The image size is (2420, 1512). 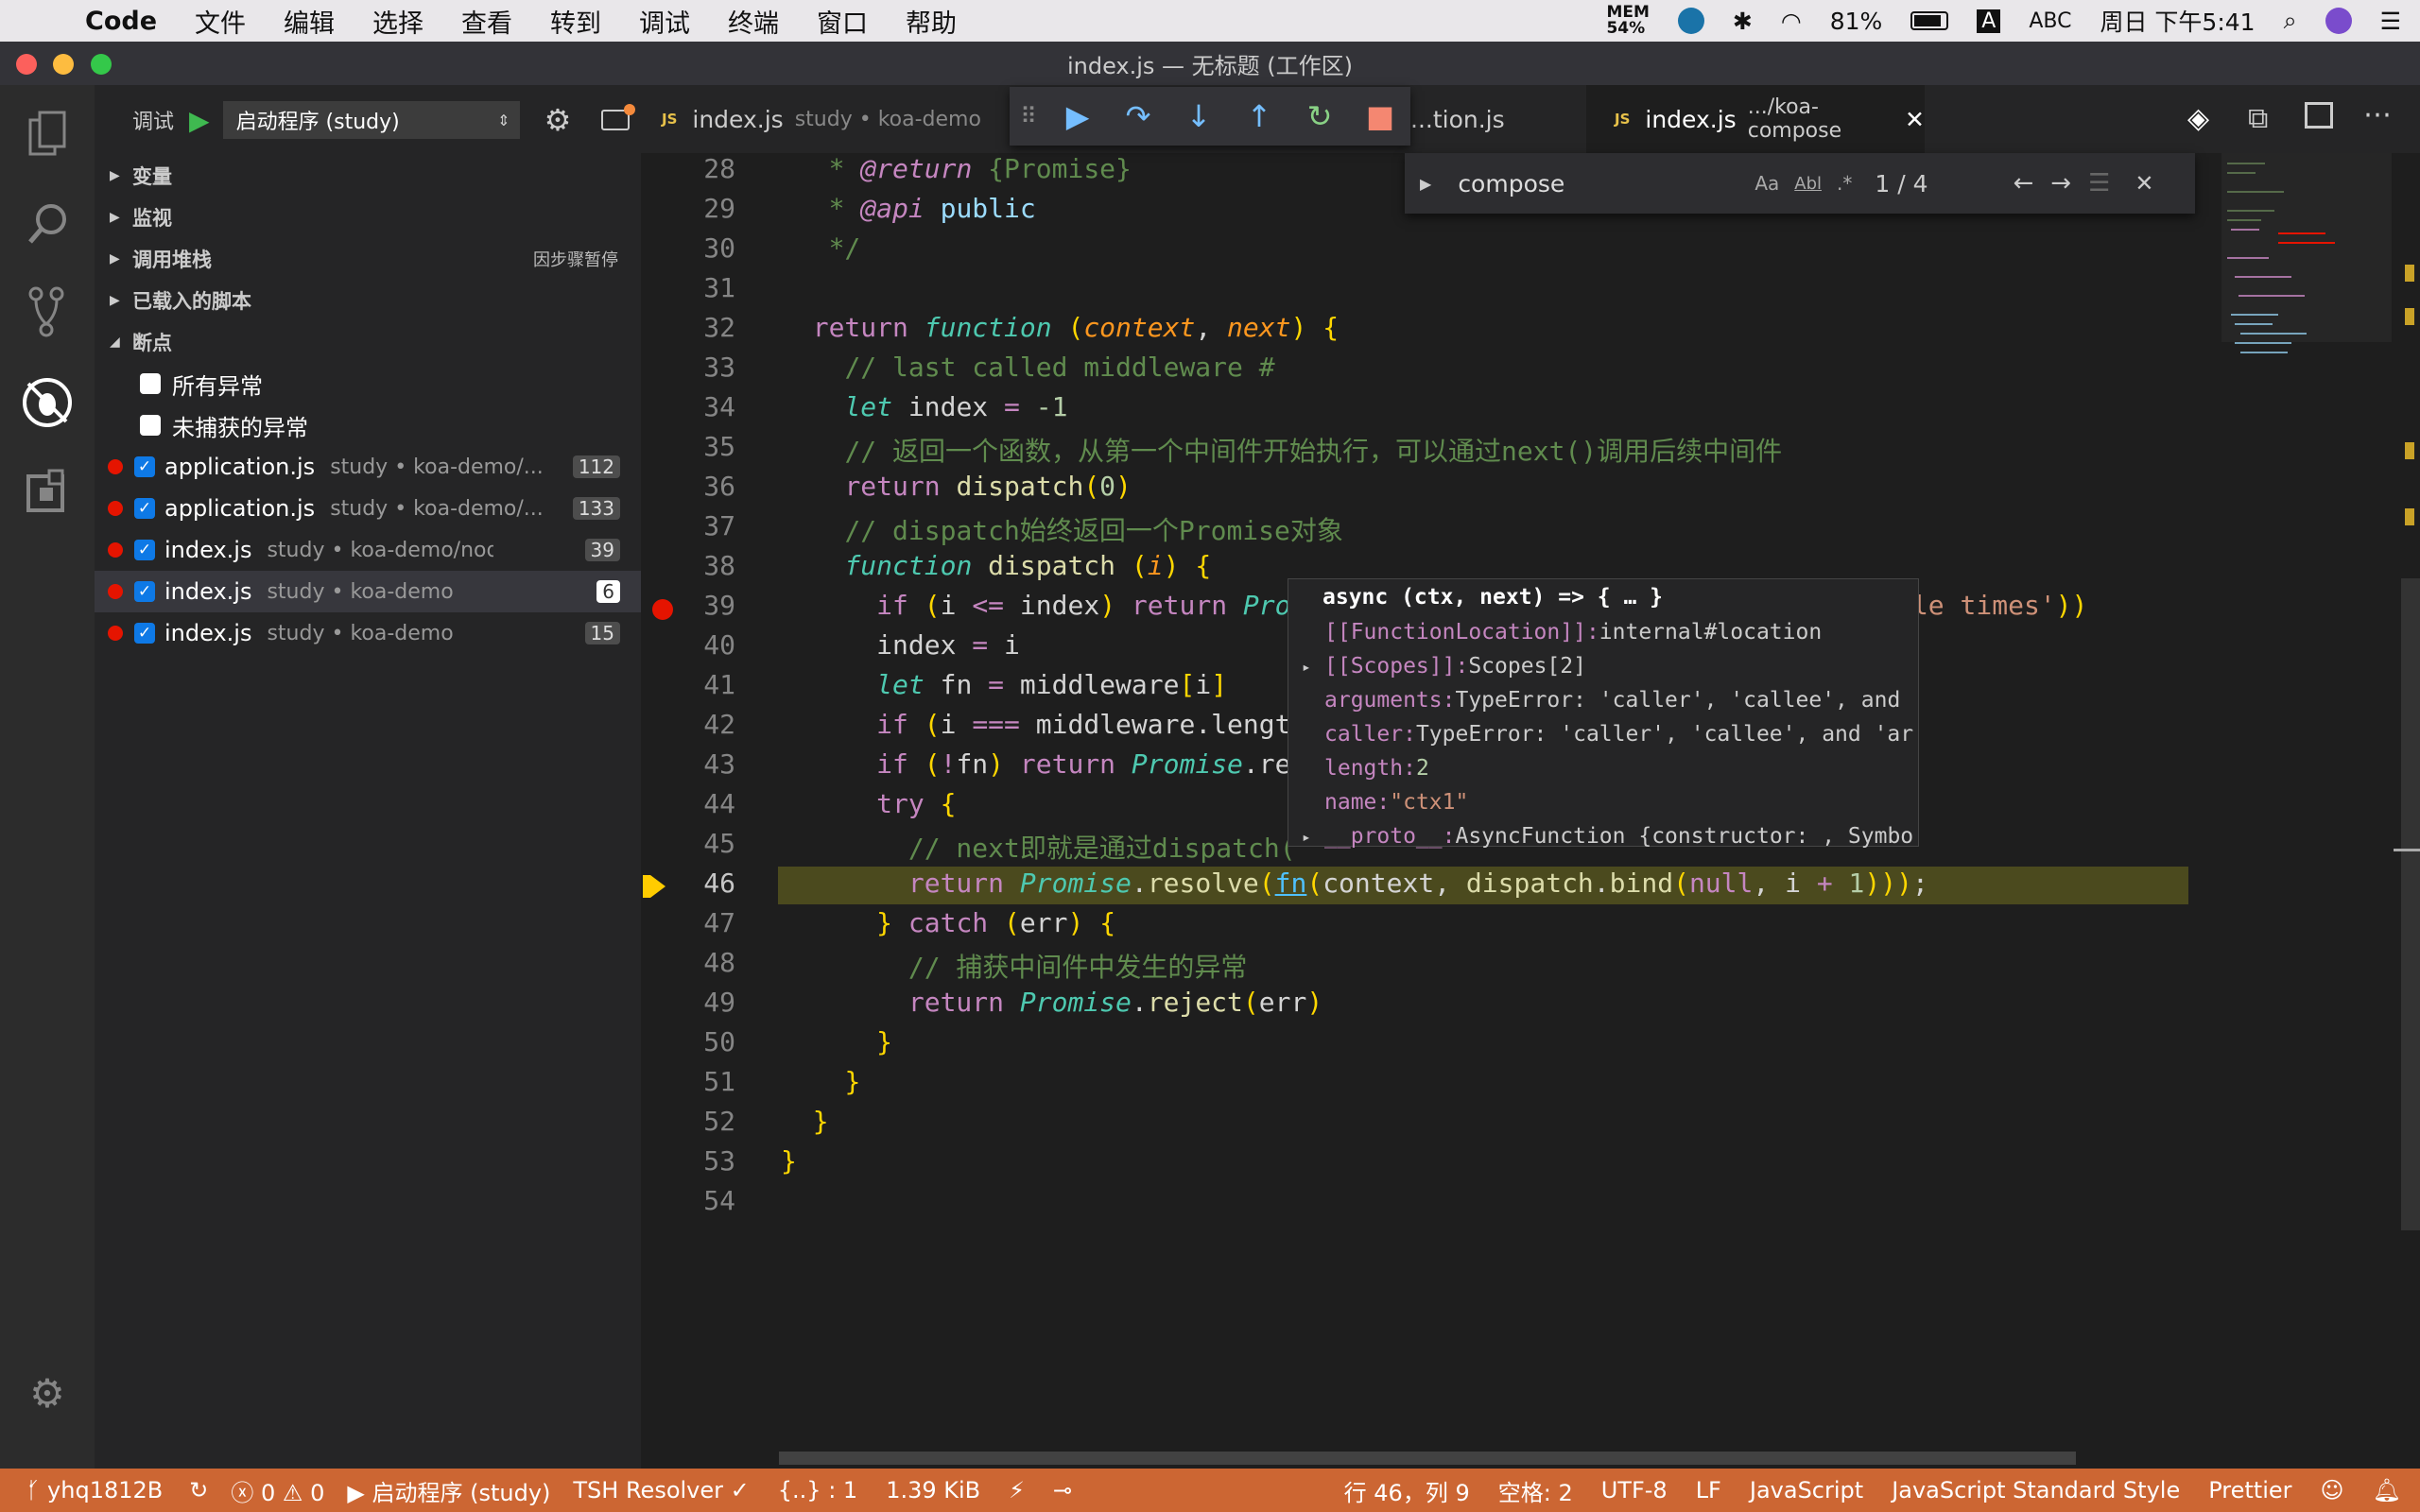 What do you see at coordinates (1504, 119) in the screenshot?
I see `tab-application-js: ...tion.js` at bounding box center [1504, 119].